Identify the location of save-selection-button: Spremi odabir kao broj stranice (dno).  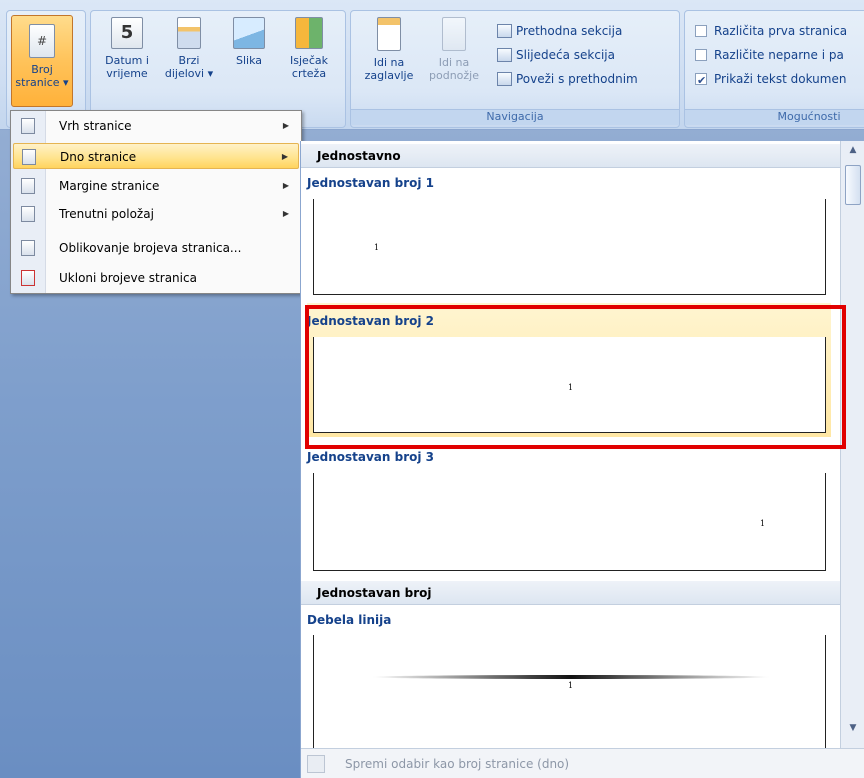
(582, 763).